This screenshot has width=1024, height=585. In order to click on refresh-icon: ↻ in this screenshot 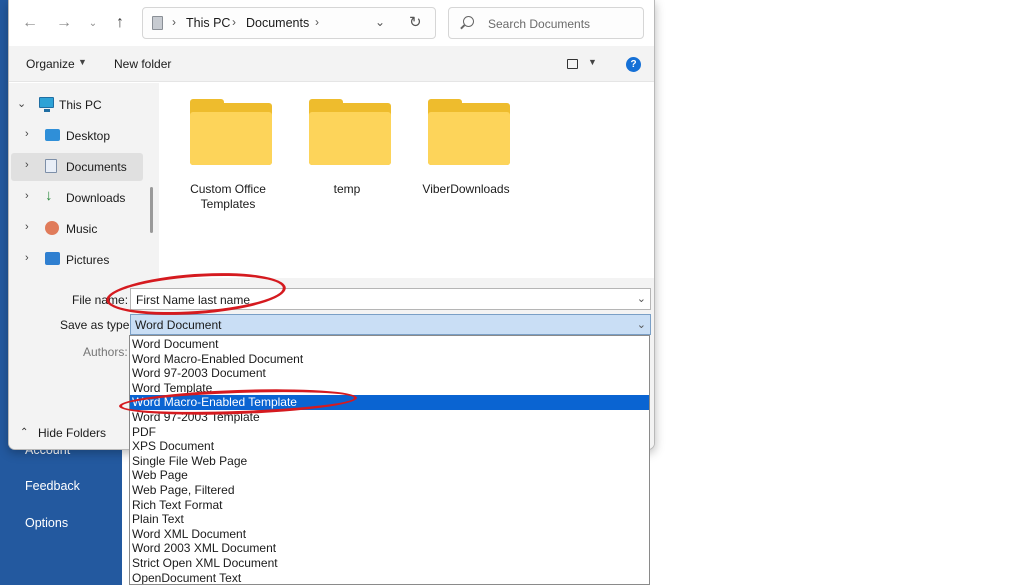, I will do `click(415, 22)`.